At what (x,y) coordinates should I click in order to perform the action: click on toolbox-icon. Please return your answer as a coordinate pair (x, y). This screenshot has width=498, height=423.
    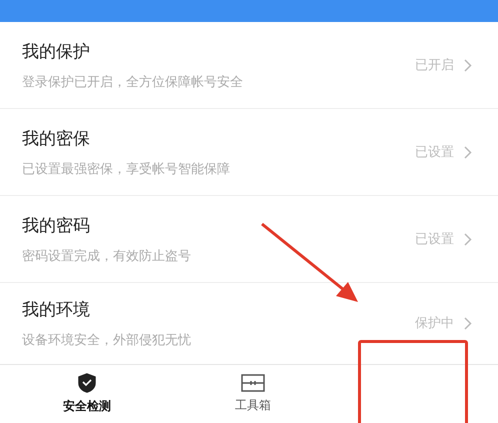
    Looking at the image, I should click on (253, 383).